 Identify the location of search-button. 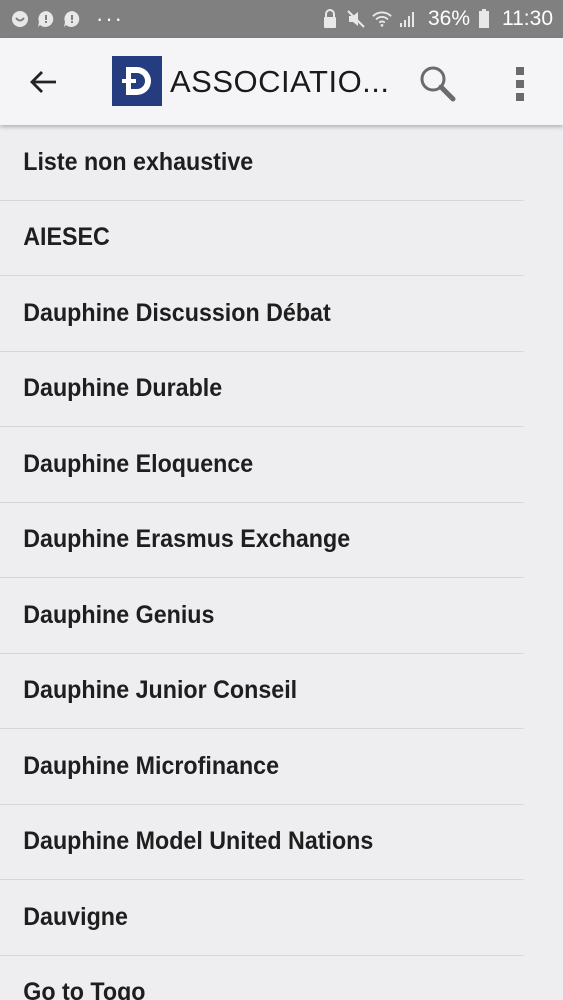
(438, 84).